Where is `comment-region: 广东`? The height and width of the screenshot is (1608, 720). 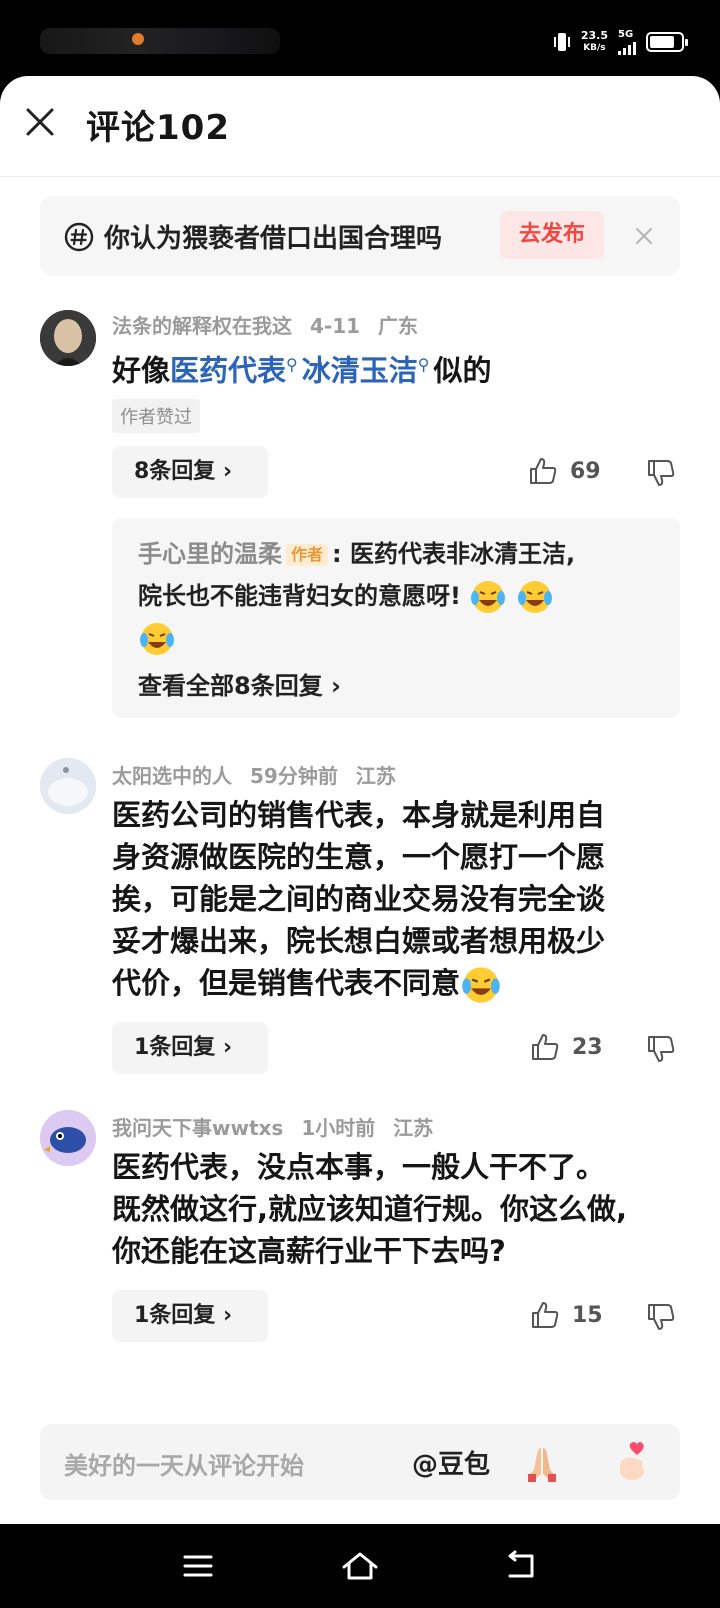
comment-region: 广东 is located at coordinates (398, 326).